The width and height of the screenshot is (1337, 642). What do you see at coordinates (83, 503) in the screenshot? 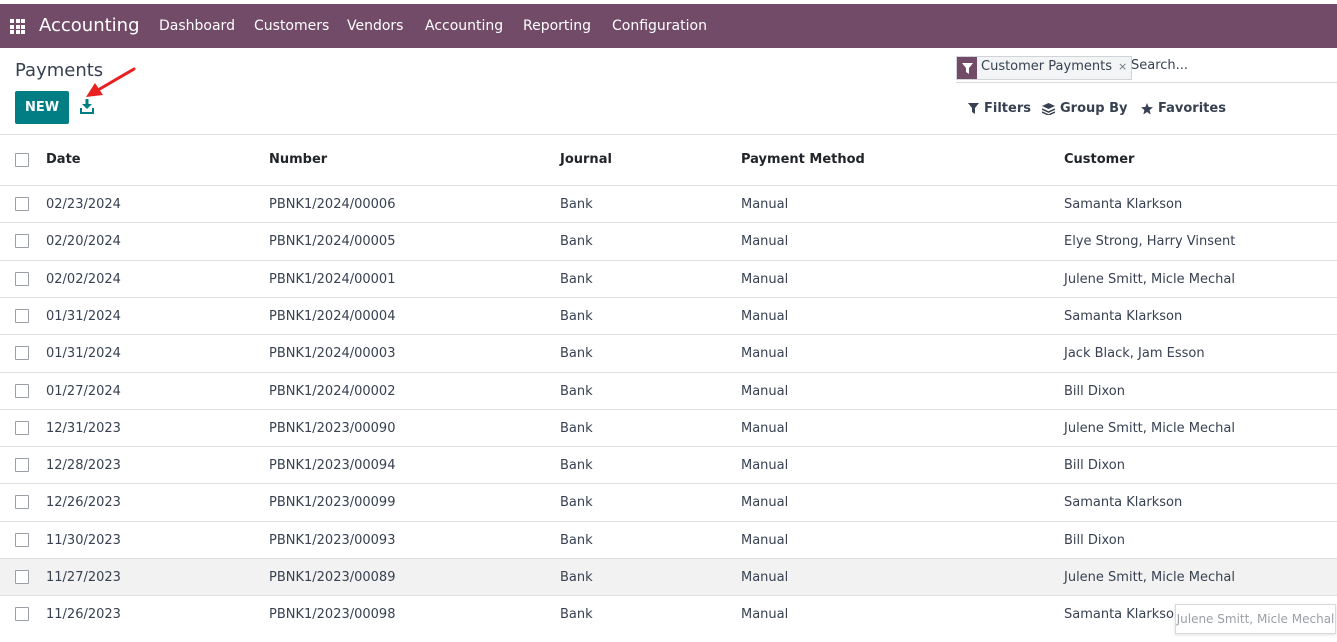
I see `cell-date: 12/26/2023` at bounding box center [83, 503].